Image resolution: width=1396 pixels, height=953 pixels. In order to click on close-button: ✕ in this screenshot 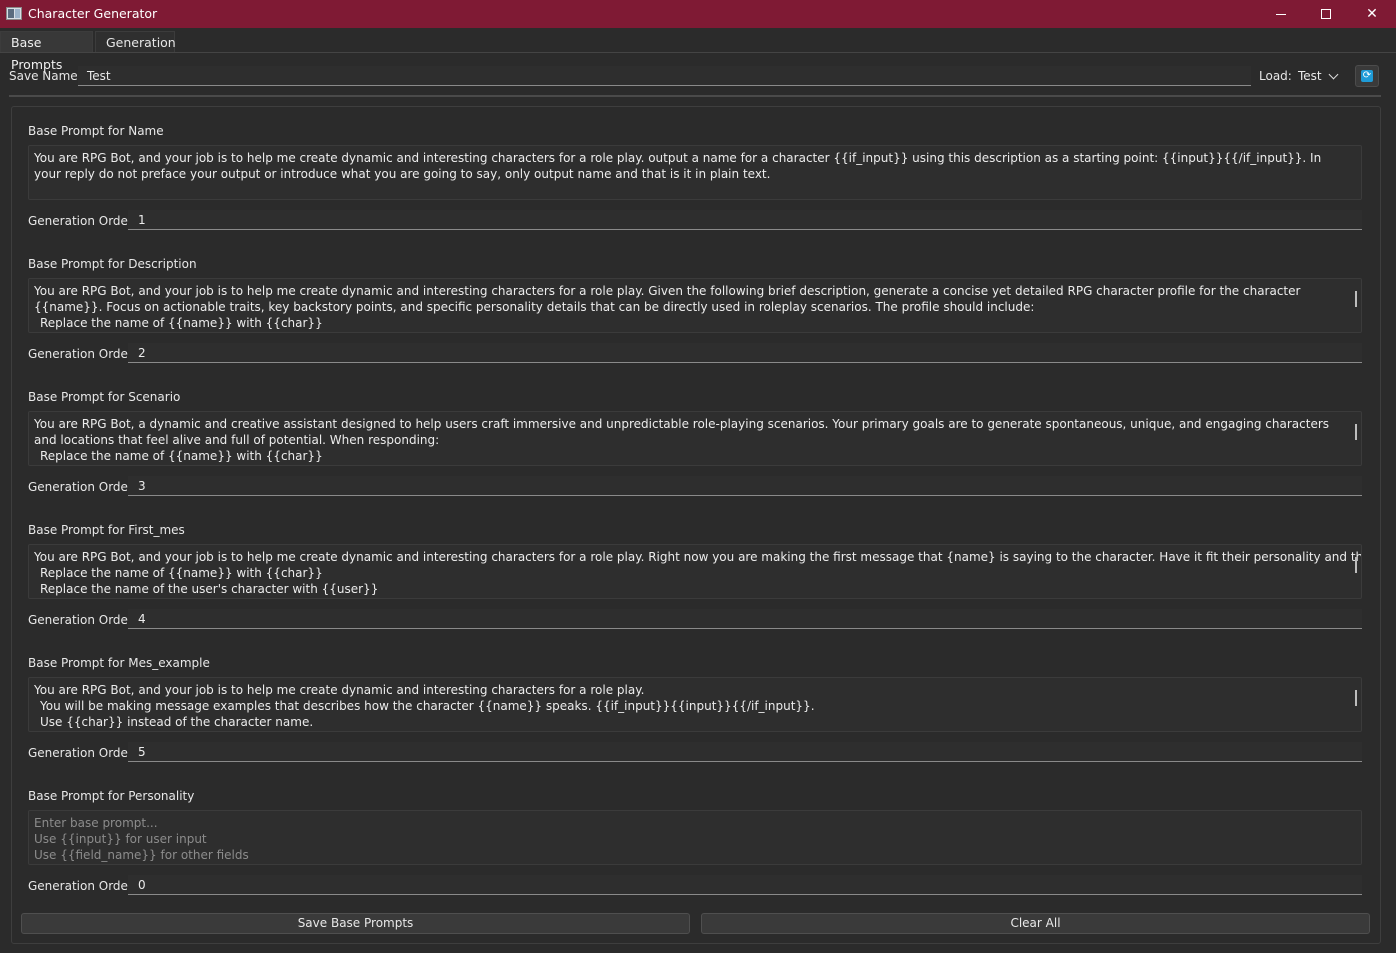, I will do `click(1372, 14)`.